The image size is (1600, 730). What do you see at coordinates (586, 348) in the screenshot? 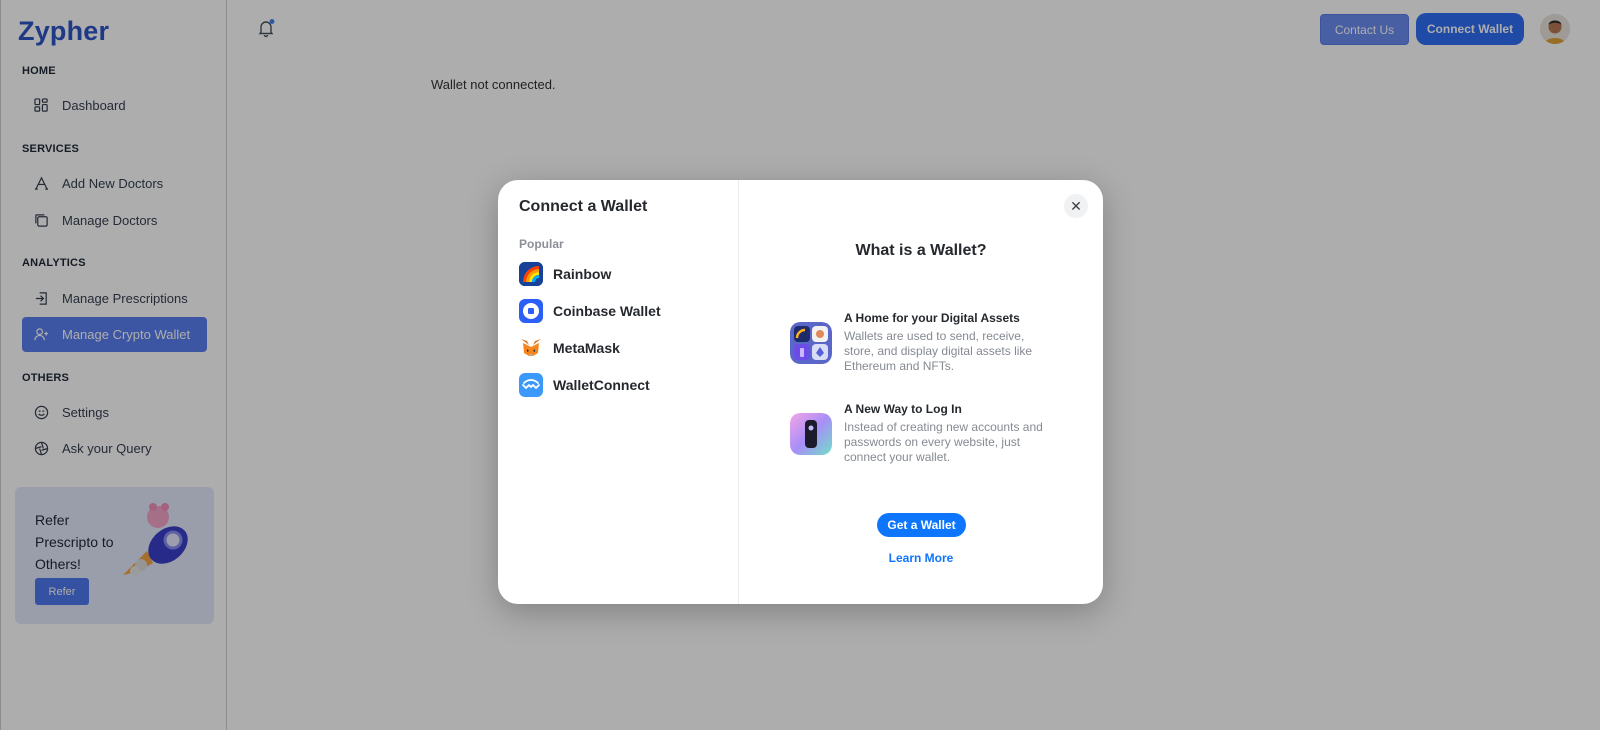
I see `wallet-option-label: MetaMask` at bounding box center [586, 348].